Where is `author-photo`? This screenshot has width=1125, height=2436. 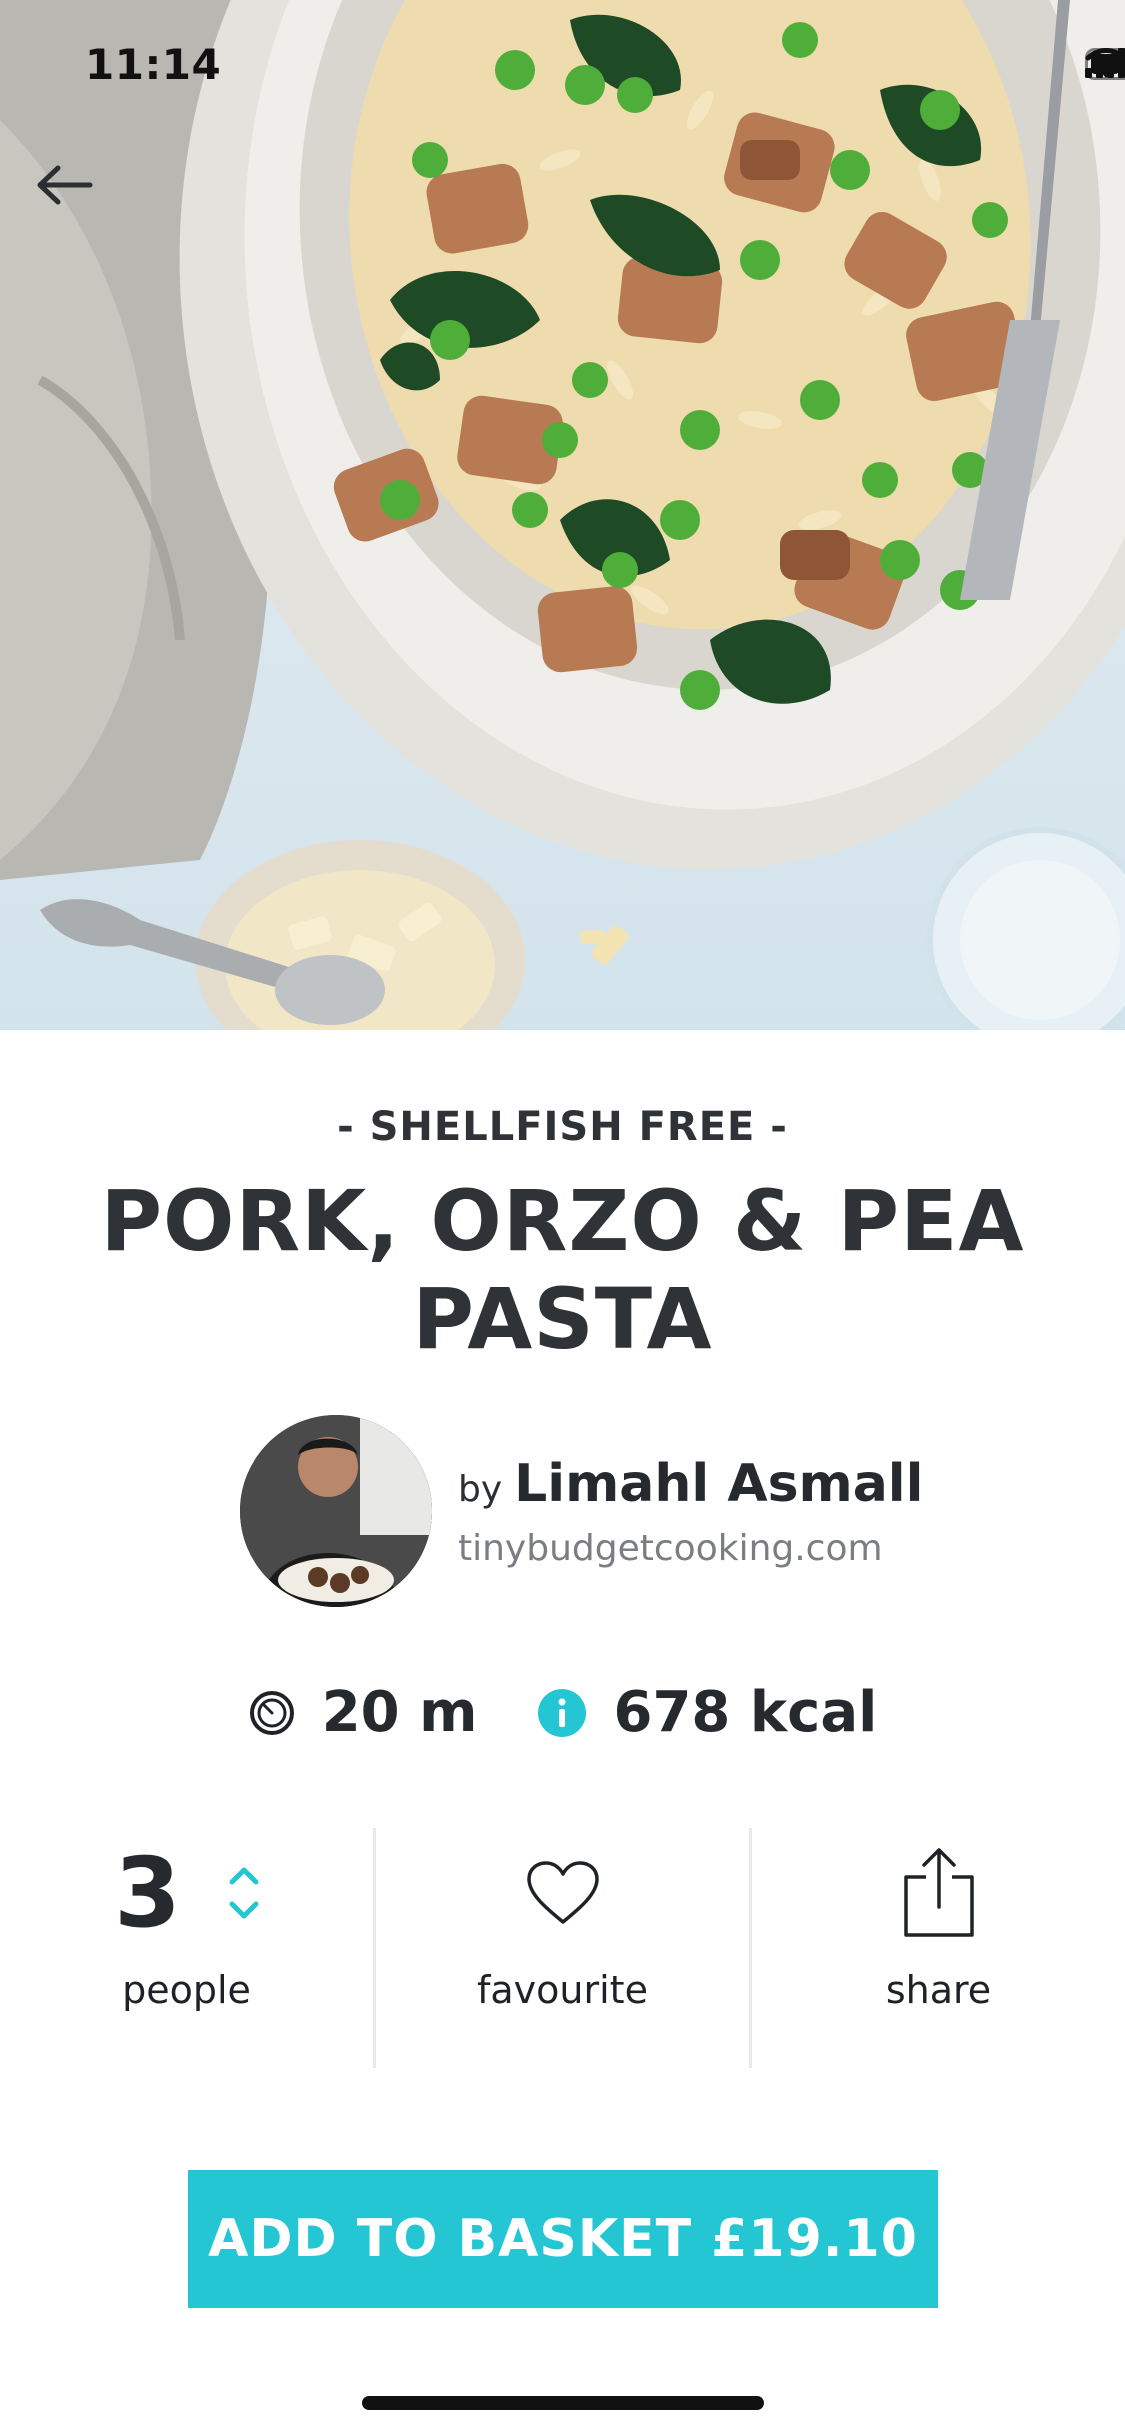
author-photo is located at coordinates (336, 1511).